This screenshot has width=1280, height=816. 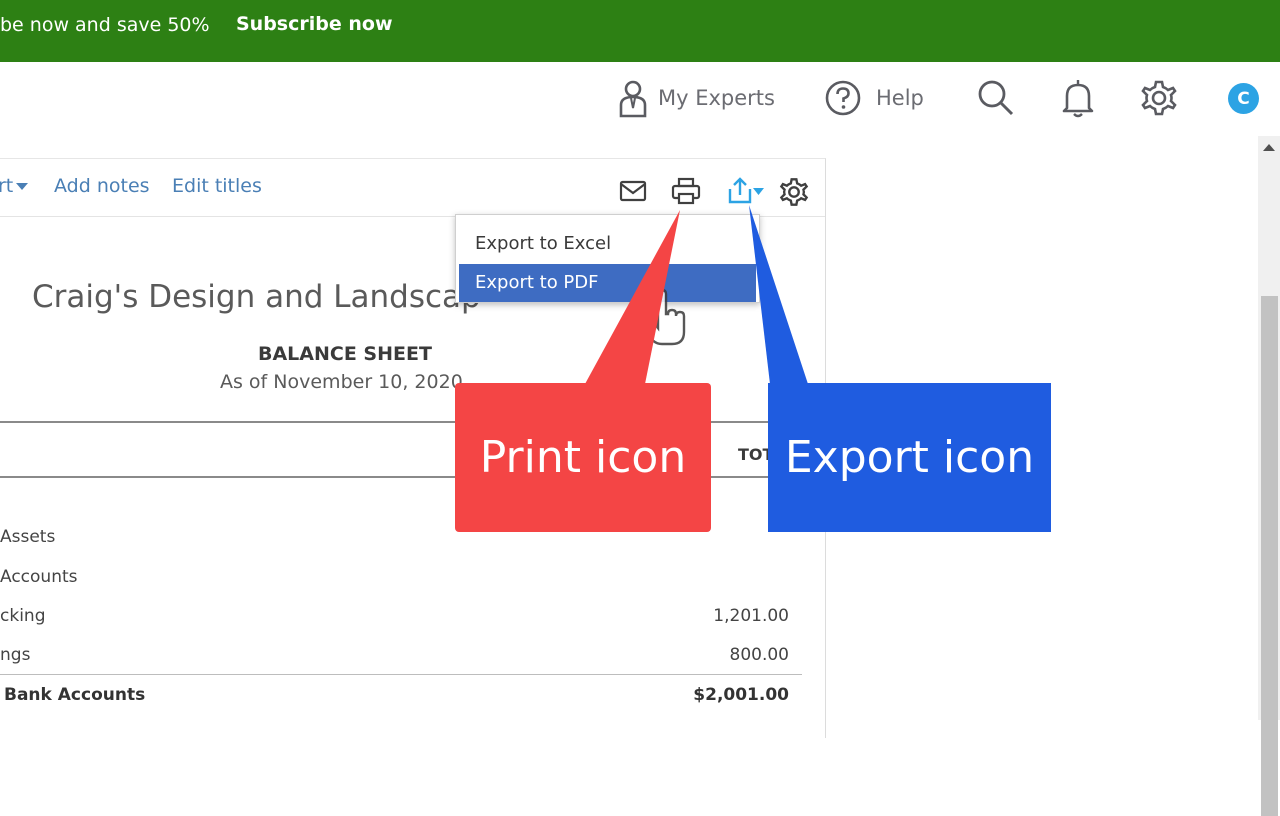 I want to click on settings-button, so click(x=1159, y=98).